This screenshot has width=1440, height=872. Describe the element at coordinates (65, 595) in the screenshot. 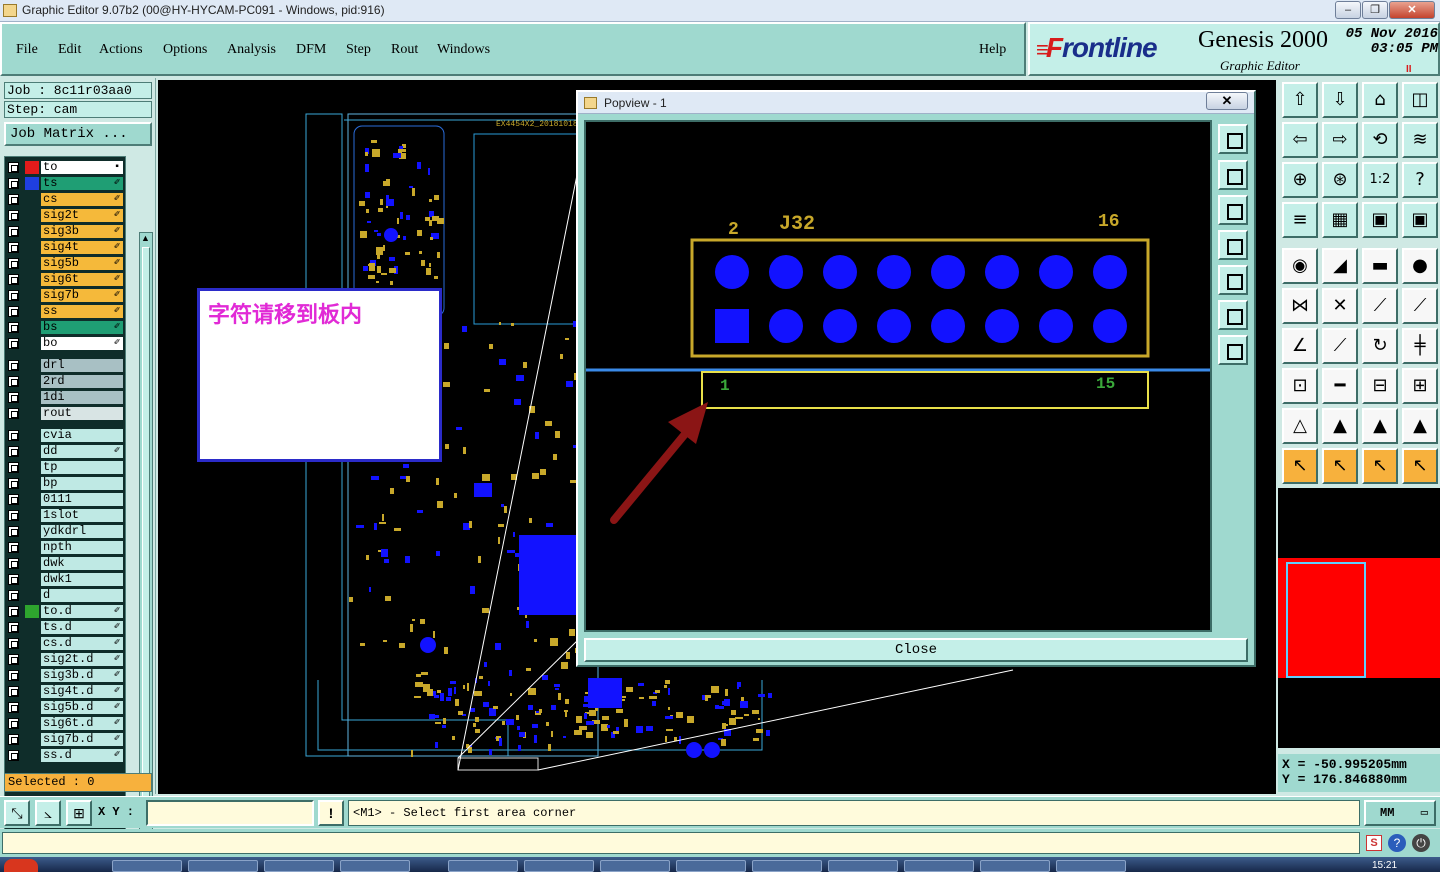

I see `layer-row: d` at that location.